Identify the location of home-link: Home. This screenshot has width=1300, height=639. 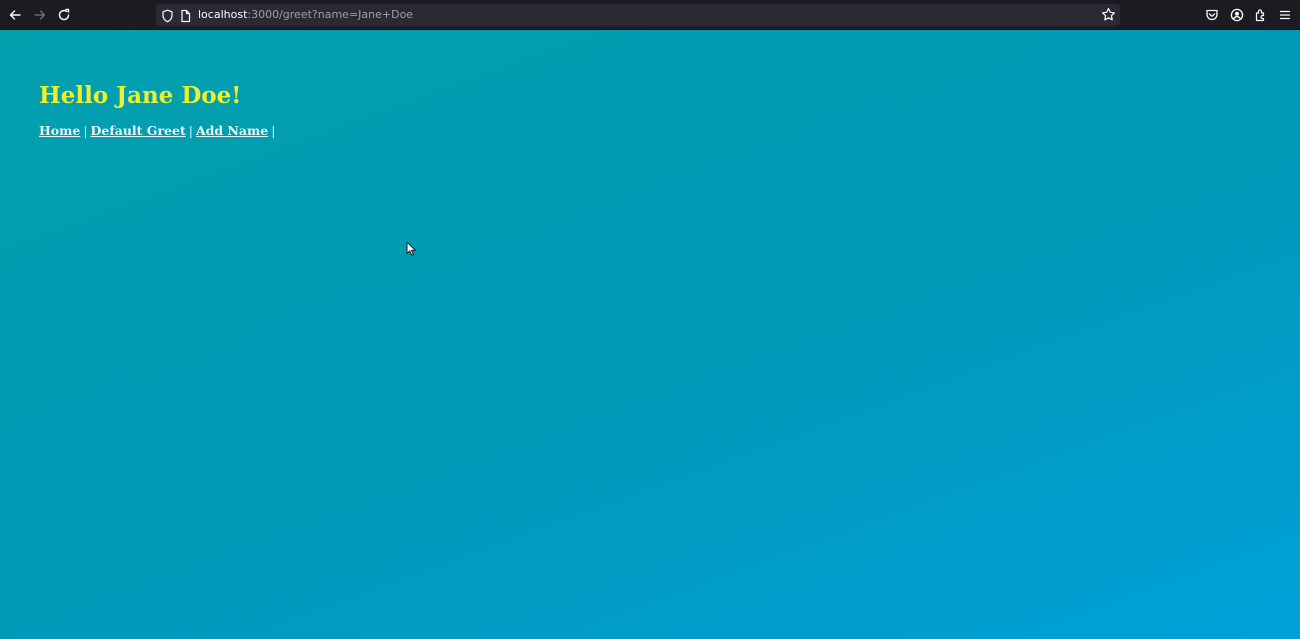
(59, 130).